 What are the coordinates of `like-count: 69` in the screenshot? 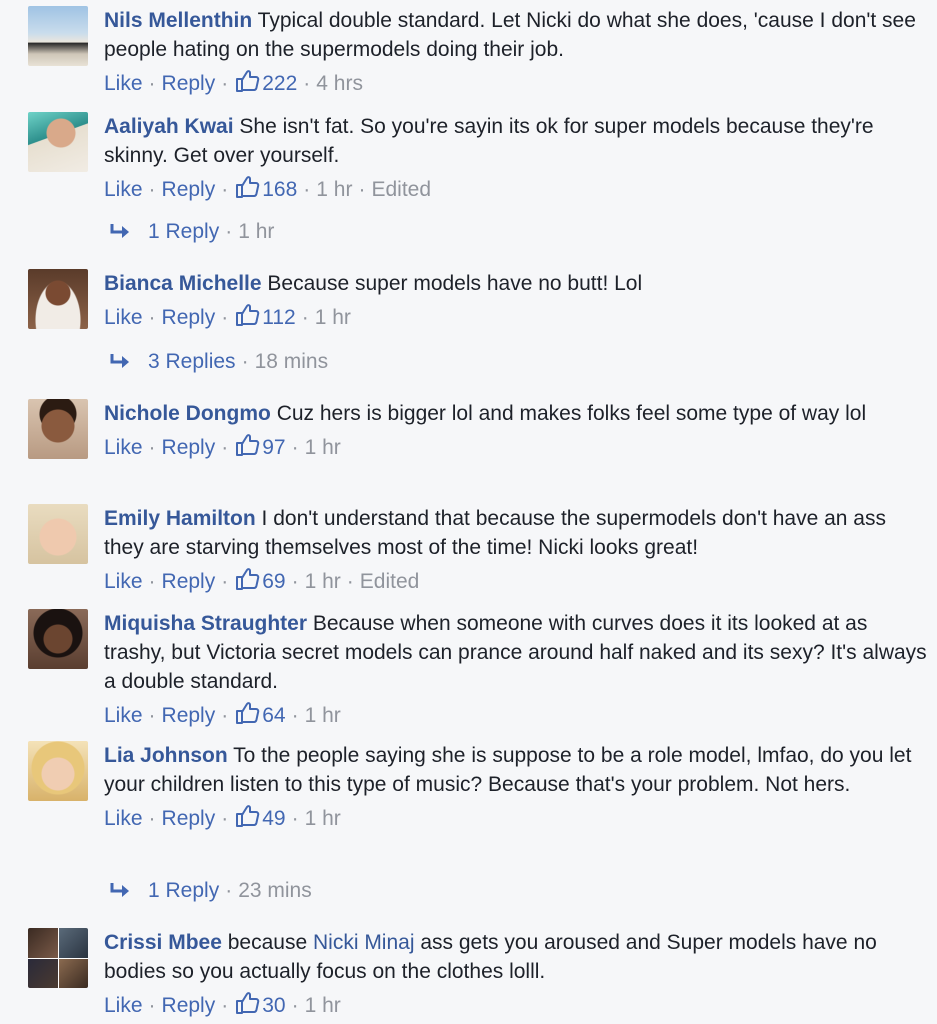 It's located at (273, 581).